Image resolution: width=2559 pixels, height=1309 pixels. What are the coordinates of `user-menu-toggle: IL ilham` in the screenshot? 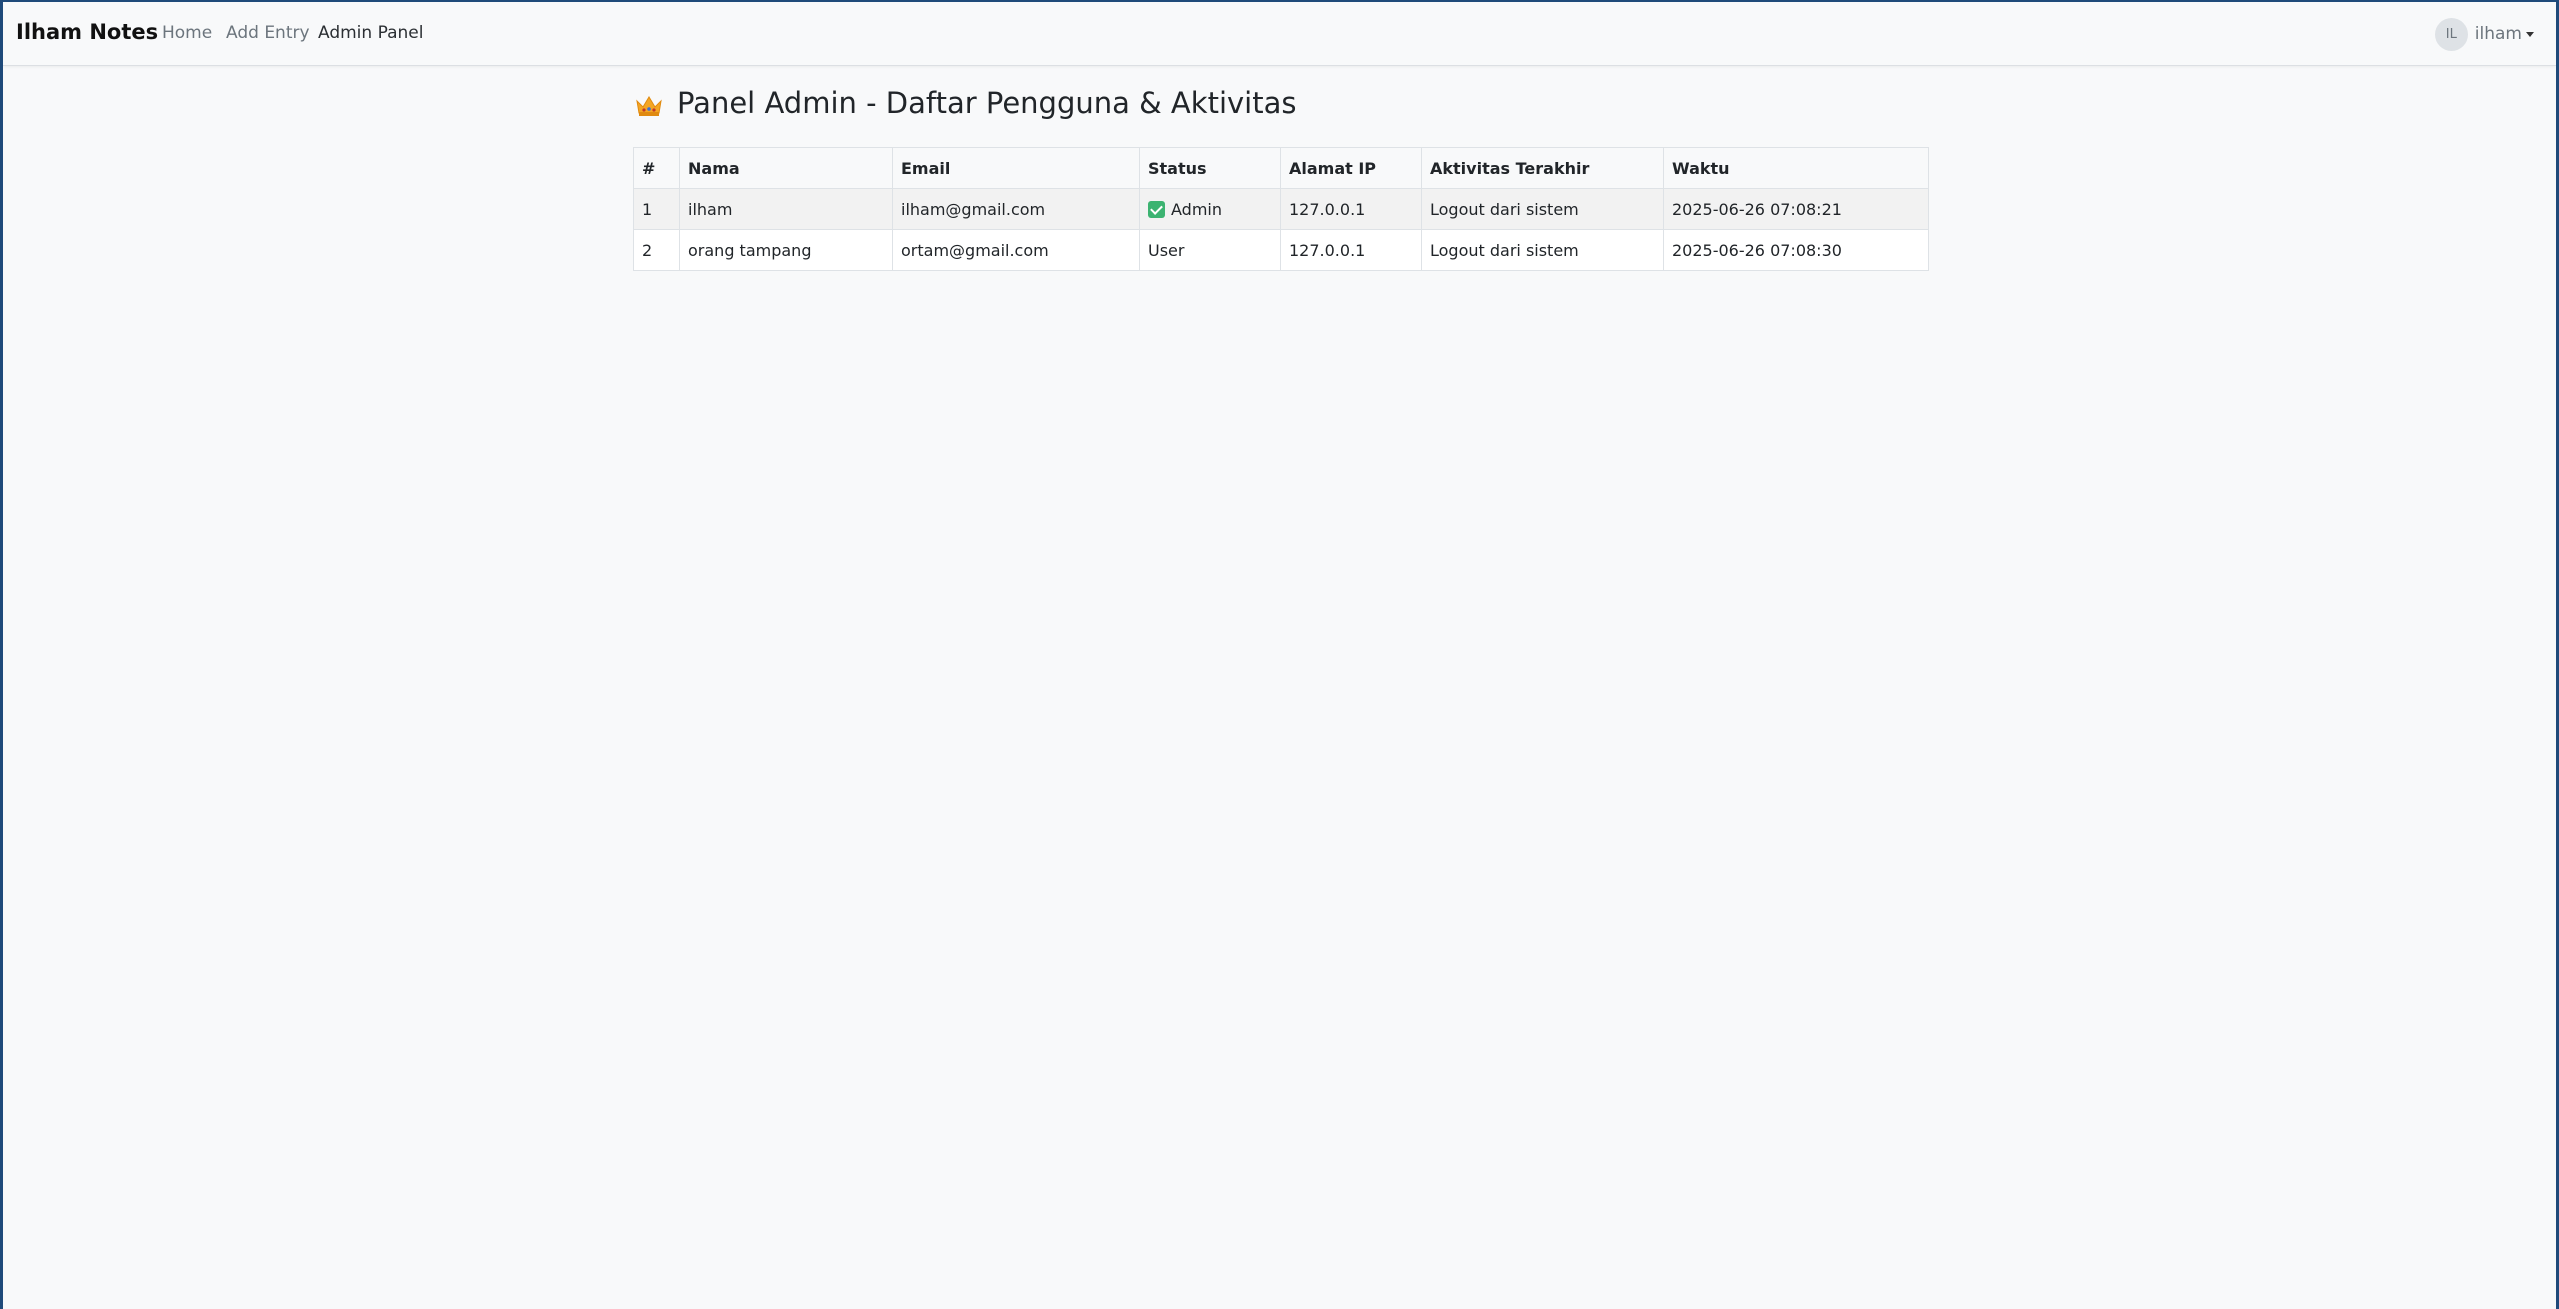 It's located at (2484, 34).